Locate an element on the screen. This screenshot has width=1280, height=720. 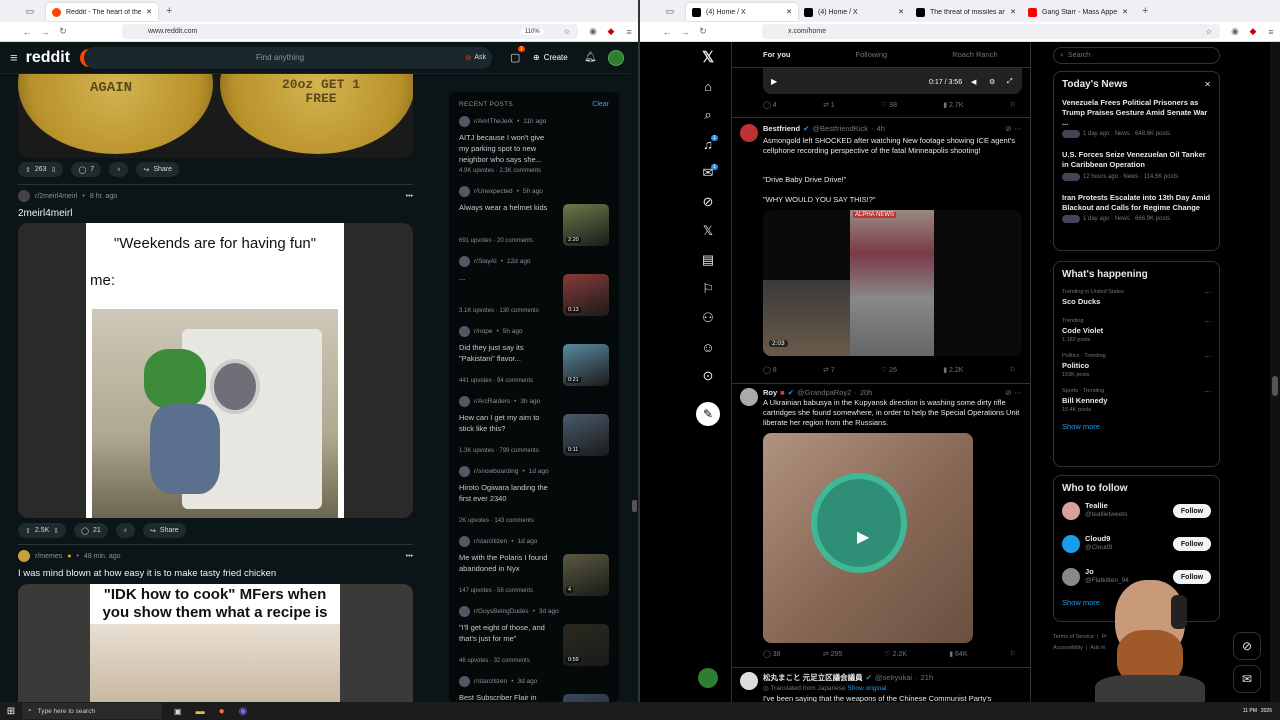
start-icon: ⊞ is located at coordinates (11, 711).